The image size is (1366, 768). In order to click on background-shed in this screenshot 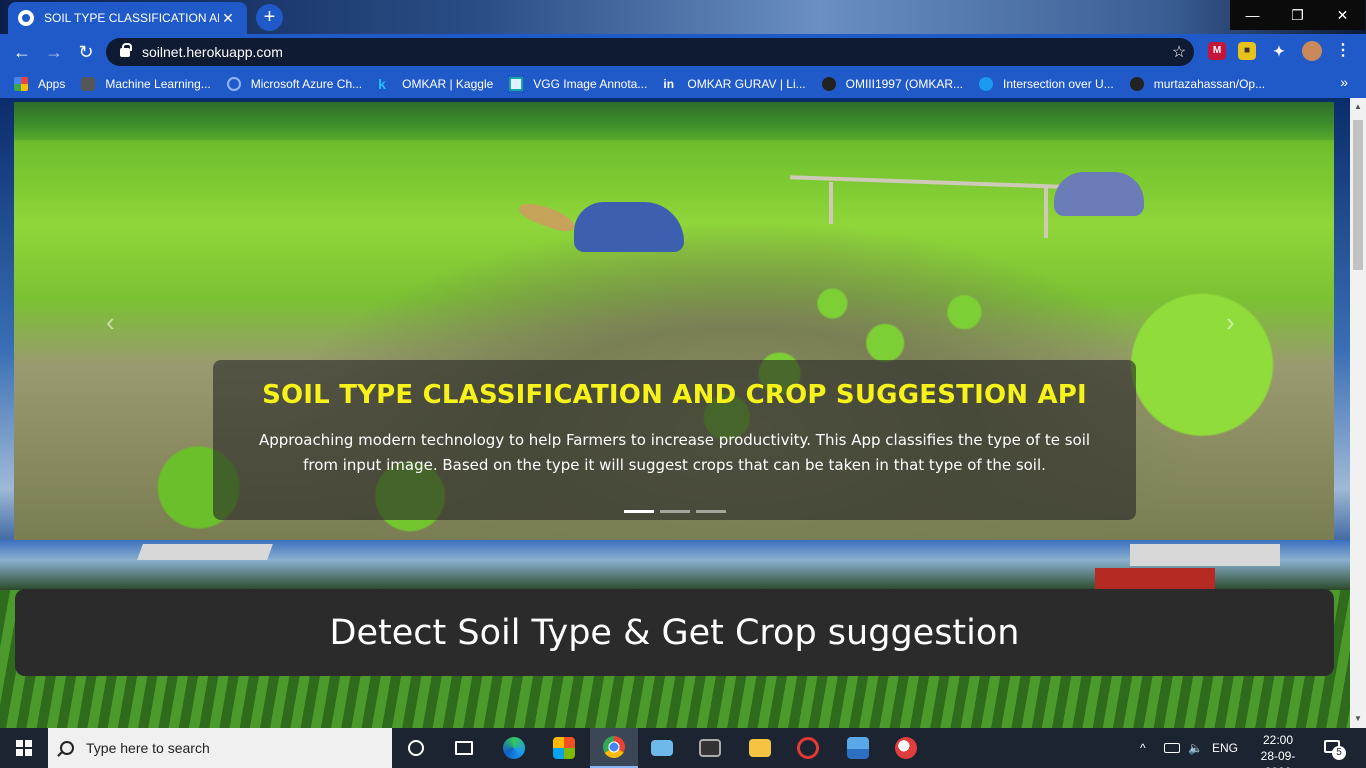, I will do `click(205, 552)`.